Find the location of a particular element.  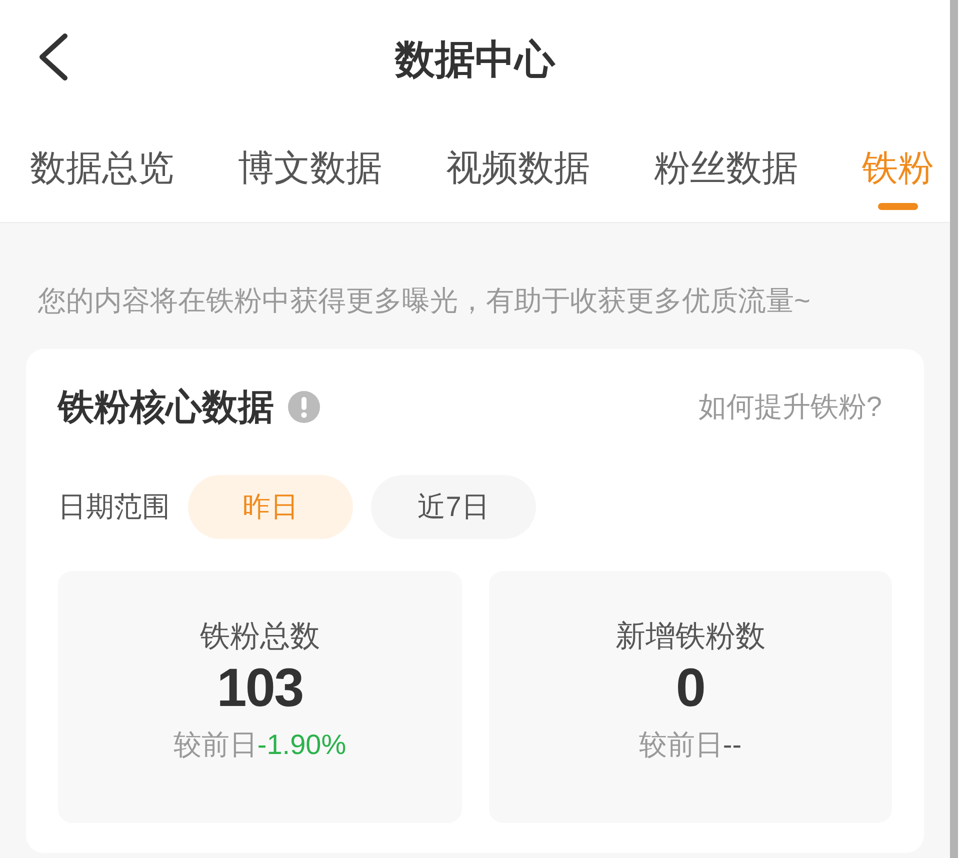

notice-text: 您的内容将在铁粉中获得更多曝光，有助于收获更多优质流量~ is located at coordinates (425, 301).